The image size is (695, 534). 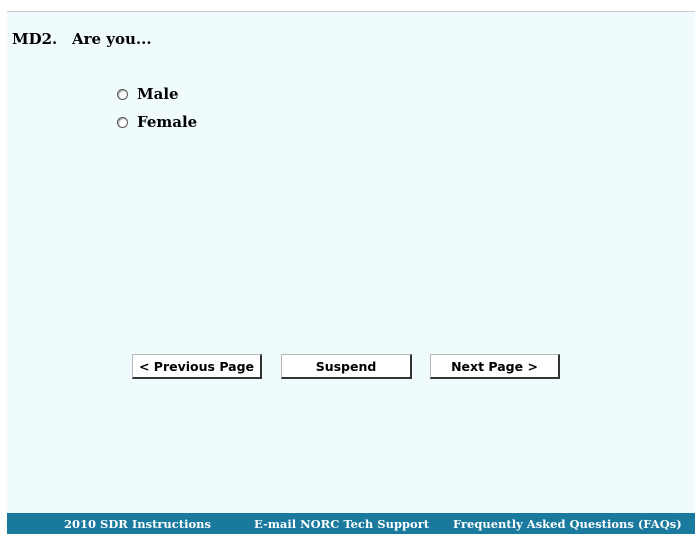 What do you see at coordinates (341, 524) in the screenshot?
I see `footer-link-tech-support: E-mail NORC Tech Support` at bounding box center [341, 524].